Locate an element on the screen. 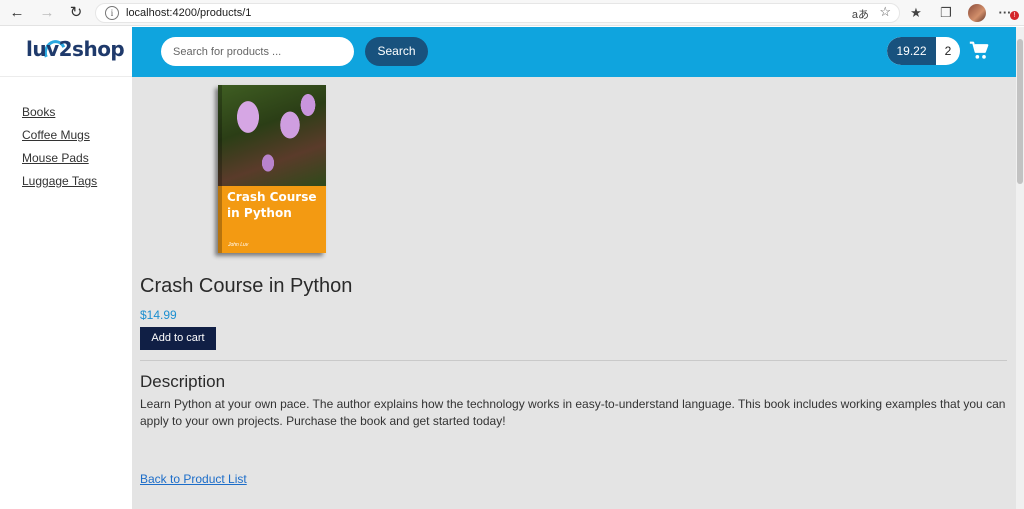 This screenshot has height=509, width=1024. scrollbar is located at coordinates (1020, 268).